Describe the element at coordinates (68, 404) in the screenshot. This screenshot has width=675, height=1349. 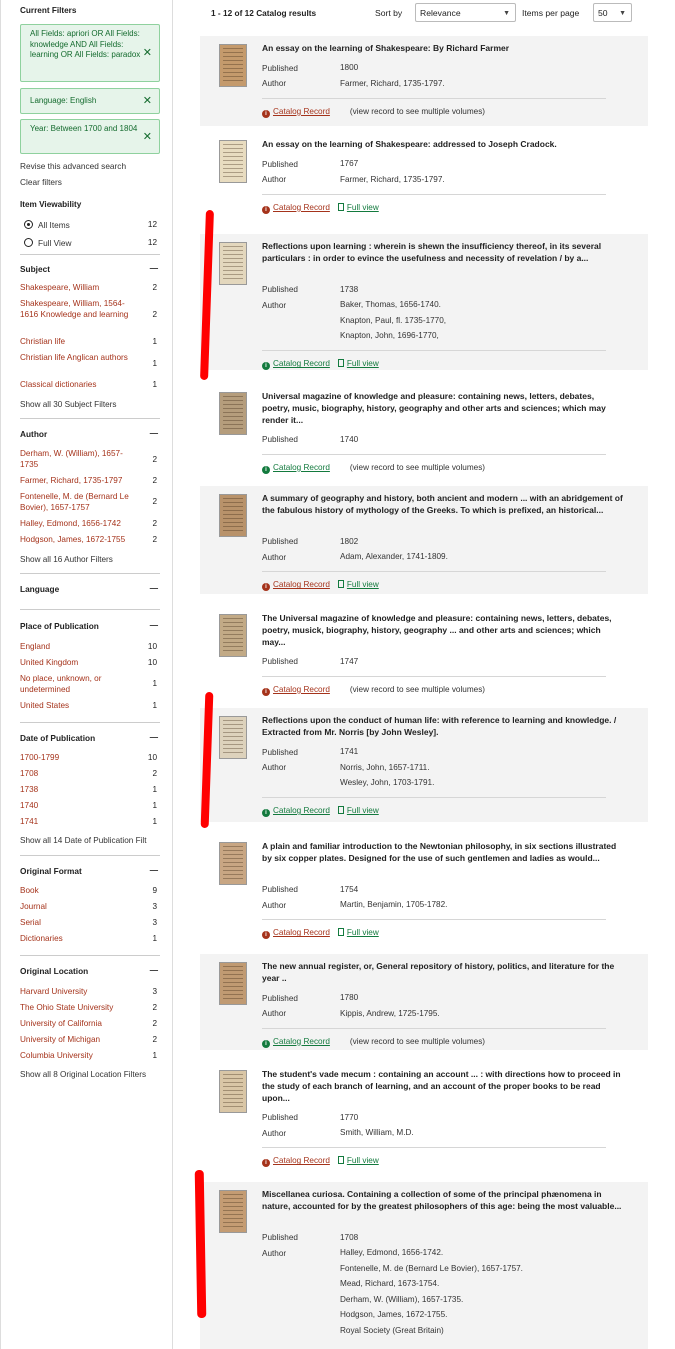
I see `show-all-subject-link: Show all 30 Subject Filters` at that location.